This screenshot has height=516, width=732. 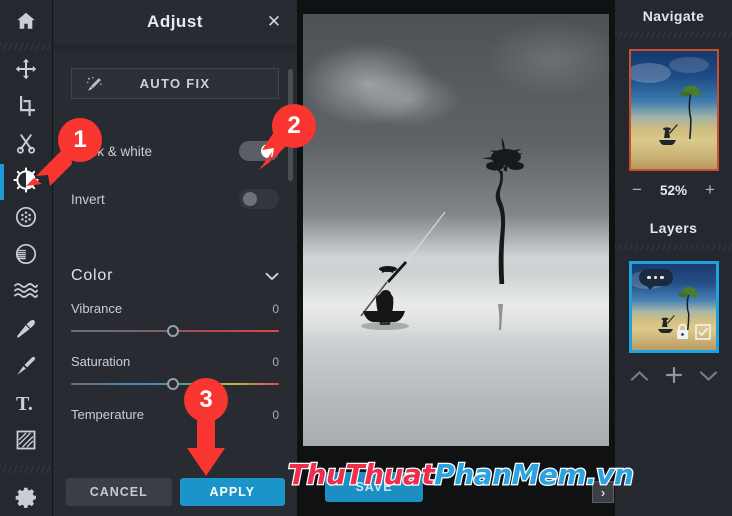 I want to click on slider-temperature-head: Temperature 0, so click(x=175, y=414).